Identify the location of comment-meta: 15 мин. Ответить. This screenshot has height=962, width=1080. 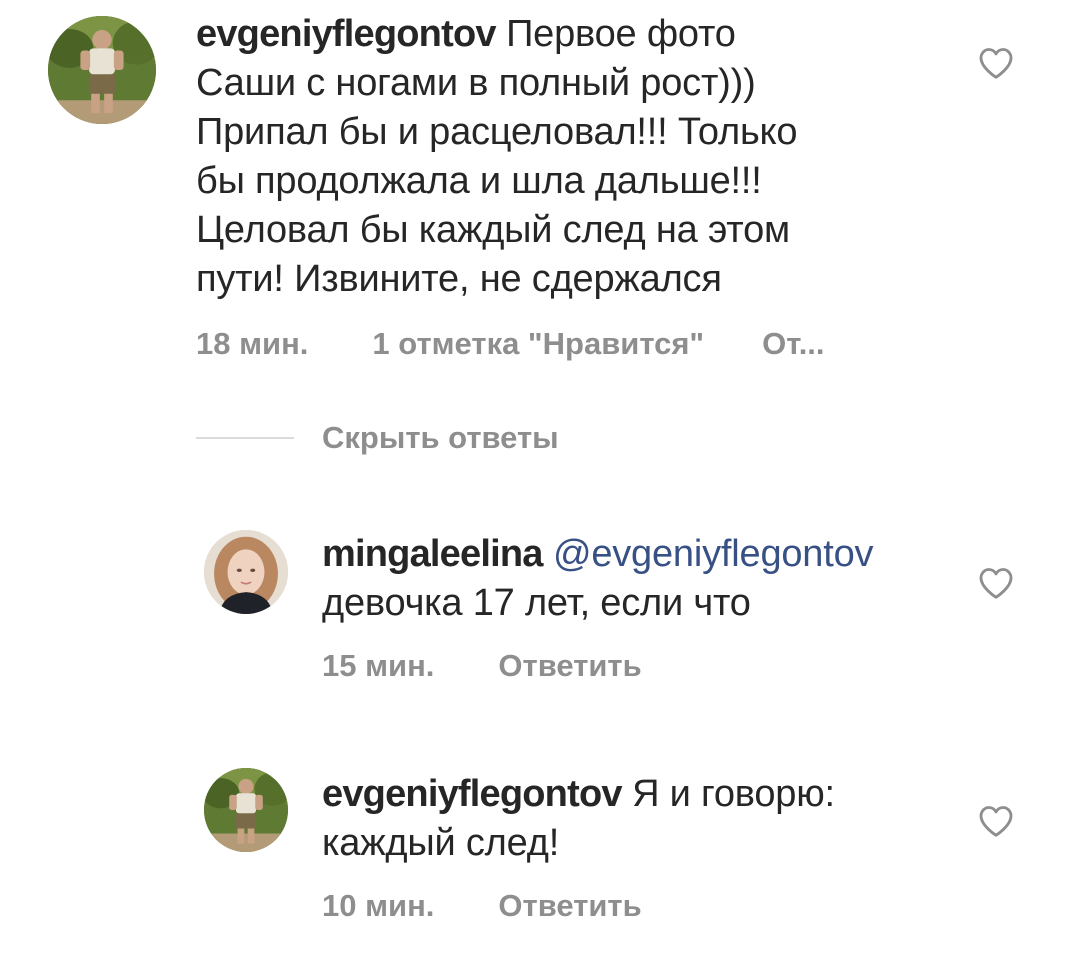
(482, 666).